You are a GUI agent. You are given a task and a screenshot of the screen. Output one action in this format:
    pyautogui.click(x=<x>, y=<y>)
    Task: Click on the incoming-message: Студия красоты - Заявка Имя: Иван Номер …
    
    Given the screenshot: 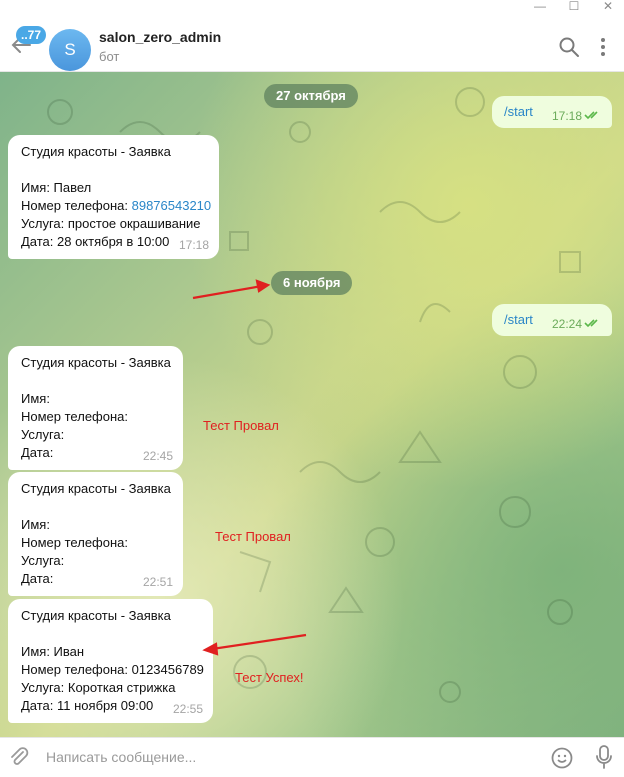 What is the action you would take?
    pyautogui.click(x=110, y=661)
    